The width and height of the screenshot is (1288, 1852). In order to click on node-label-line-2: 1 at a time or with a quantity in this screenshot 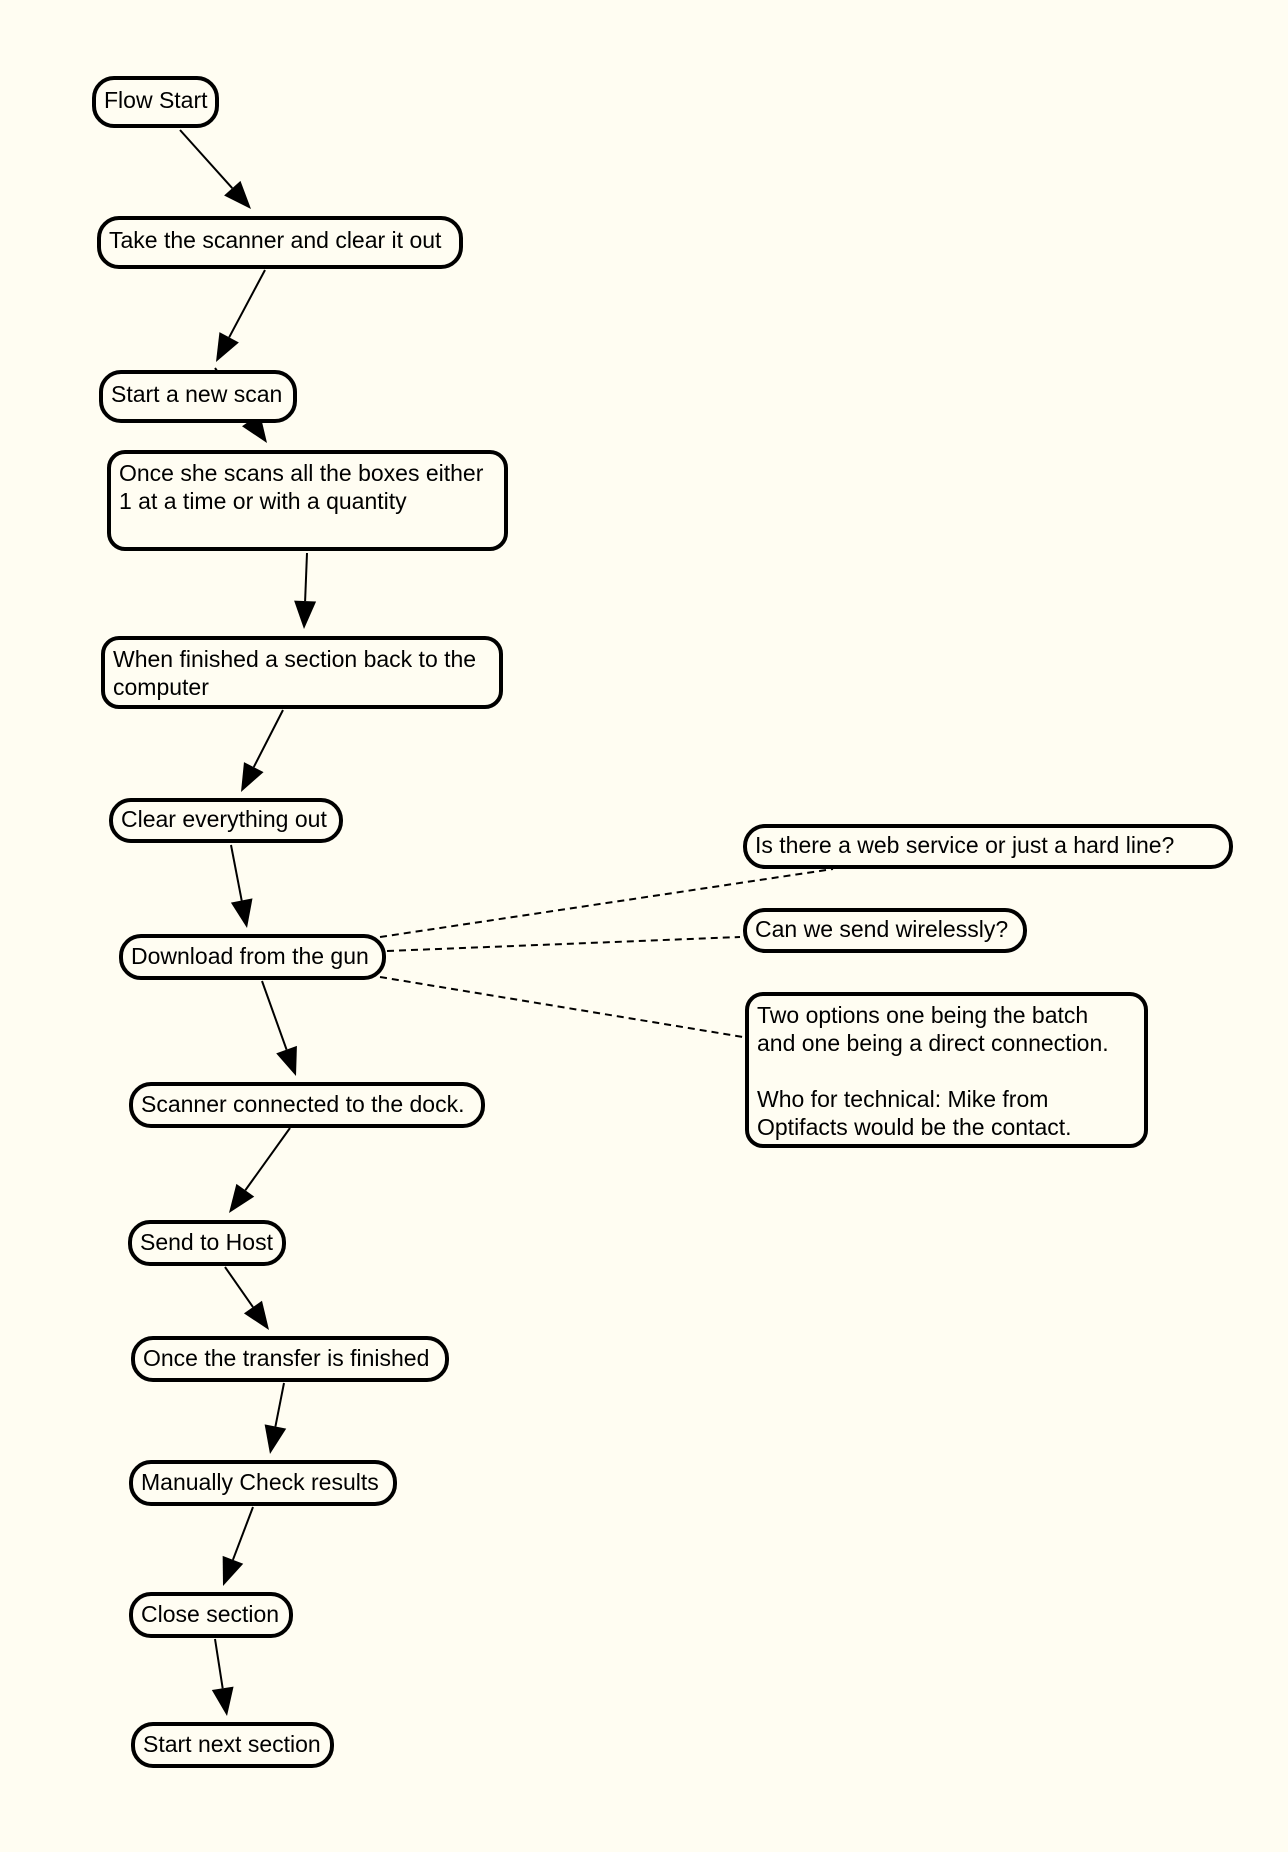, I will do `click(263, 501)`.